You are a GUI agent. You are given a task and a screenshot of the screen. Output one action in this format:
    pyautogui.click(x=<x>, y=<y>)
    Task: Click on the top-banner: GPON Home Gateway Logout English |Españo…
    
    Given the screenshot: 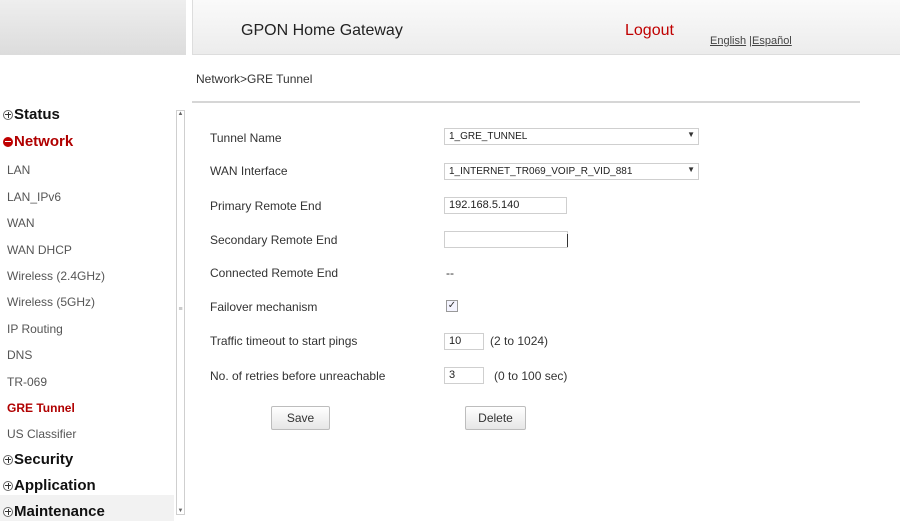 What is the action you would take?
    pyautogui.click(x=546, y=27)
    